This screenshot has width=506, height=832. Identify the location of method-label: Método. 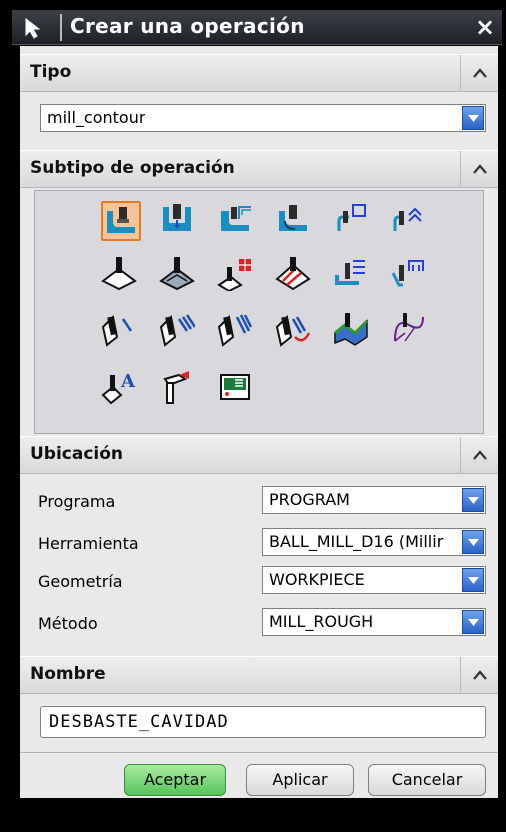
(68, 623).